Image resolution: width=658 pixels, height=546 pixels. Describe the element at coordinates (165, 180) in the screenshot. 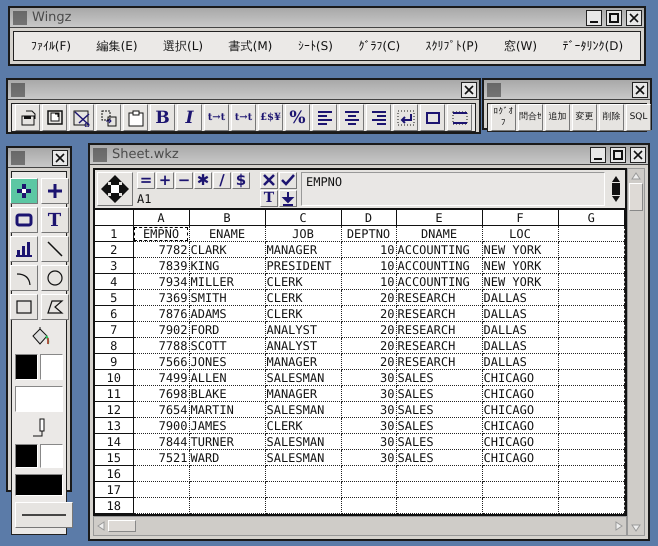

I see `operator-button: +` at that location.